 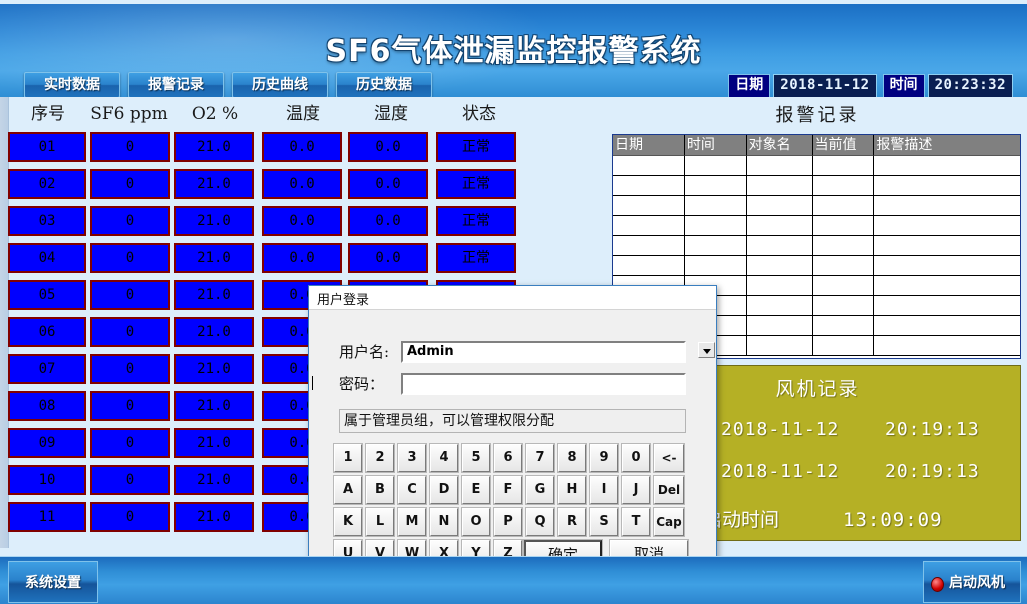 I want to click on tab-history-data: 历史数据, so click(x=384, y=84).